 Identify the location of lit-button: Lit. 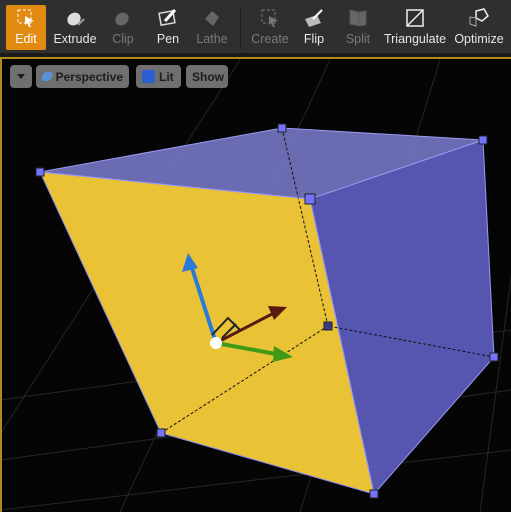
(158, 76).